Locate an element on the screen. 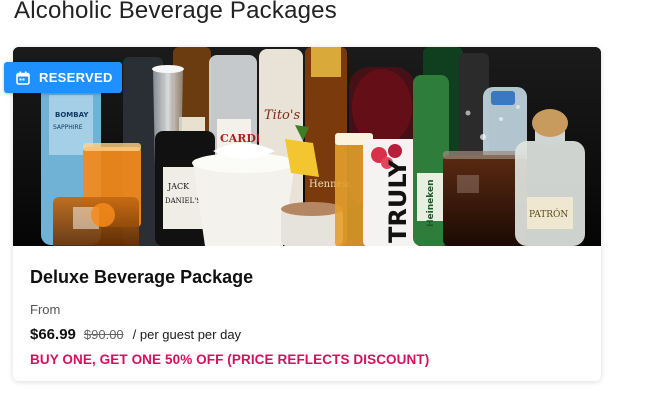 Image resolution: width=663 pixels, height=404 pixels. svg-text: JACK is located at coordinates (178, 186).